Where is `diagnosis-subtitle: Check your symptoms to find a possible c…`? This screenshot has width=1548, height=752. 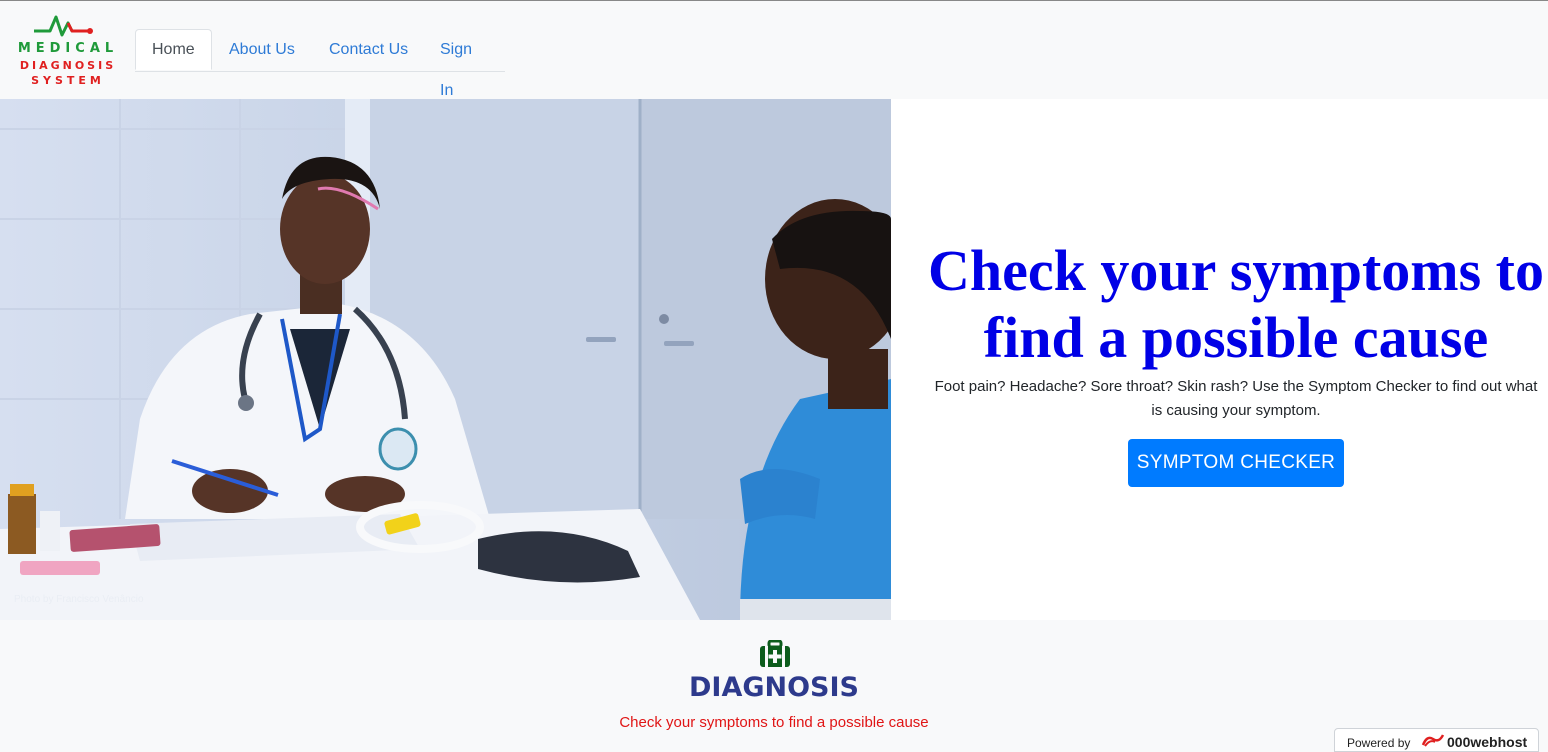 diagnosis-subtitle: Check your symptoms to find a possible c… is located at coordinates (774, 722).